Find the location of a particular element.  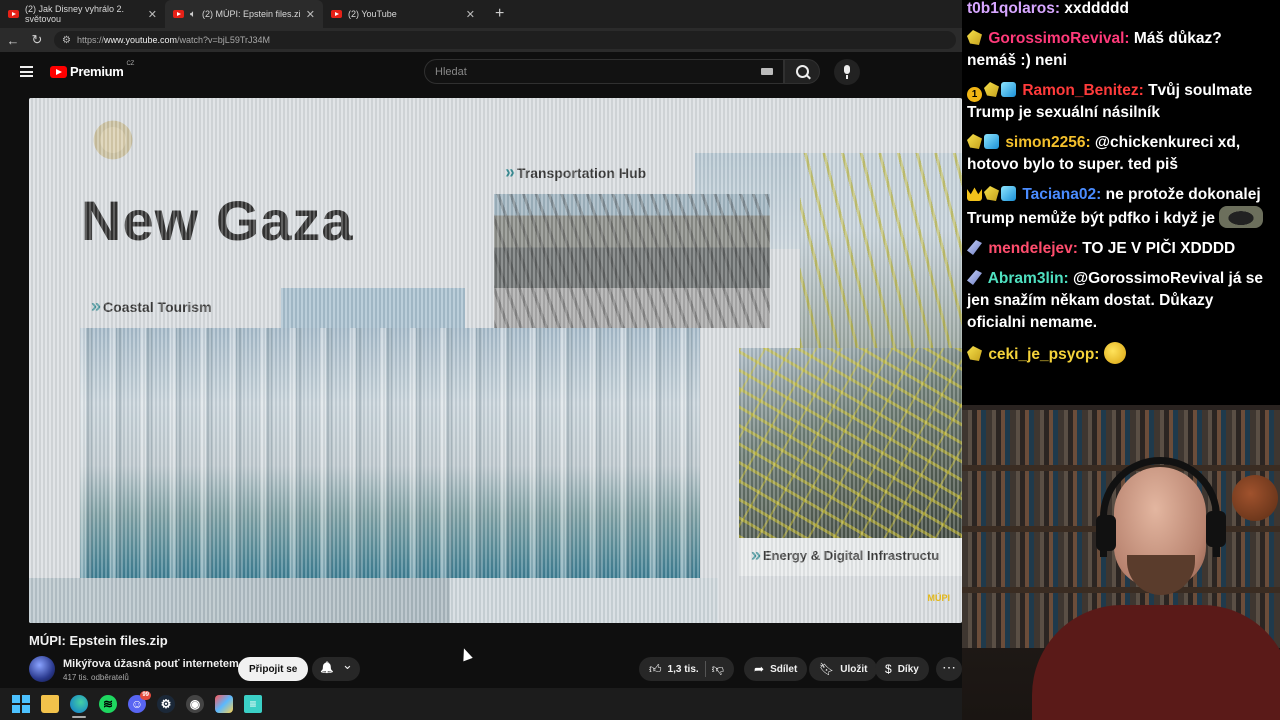

chat-emote-icon is located at coordinates (1241, 217).